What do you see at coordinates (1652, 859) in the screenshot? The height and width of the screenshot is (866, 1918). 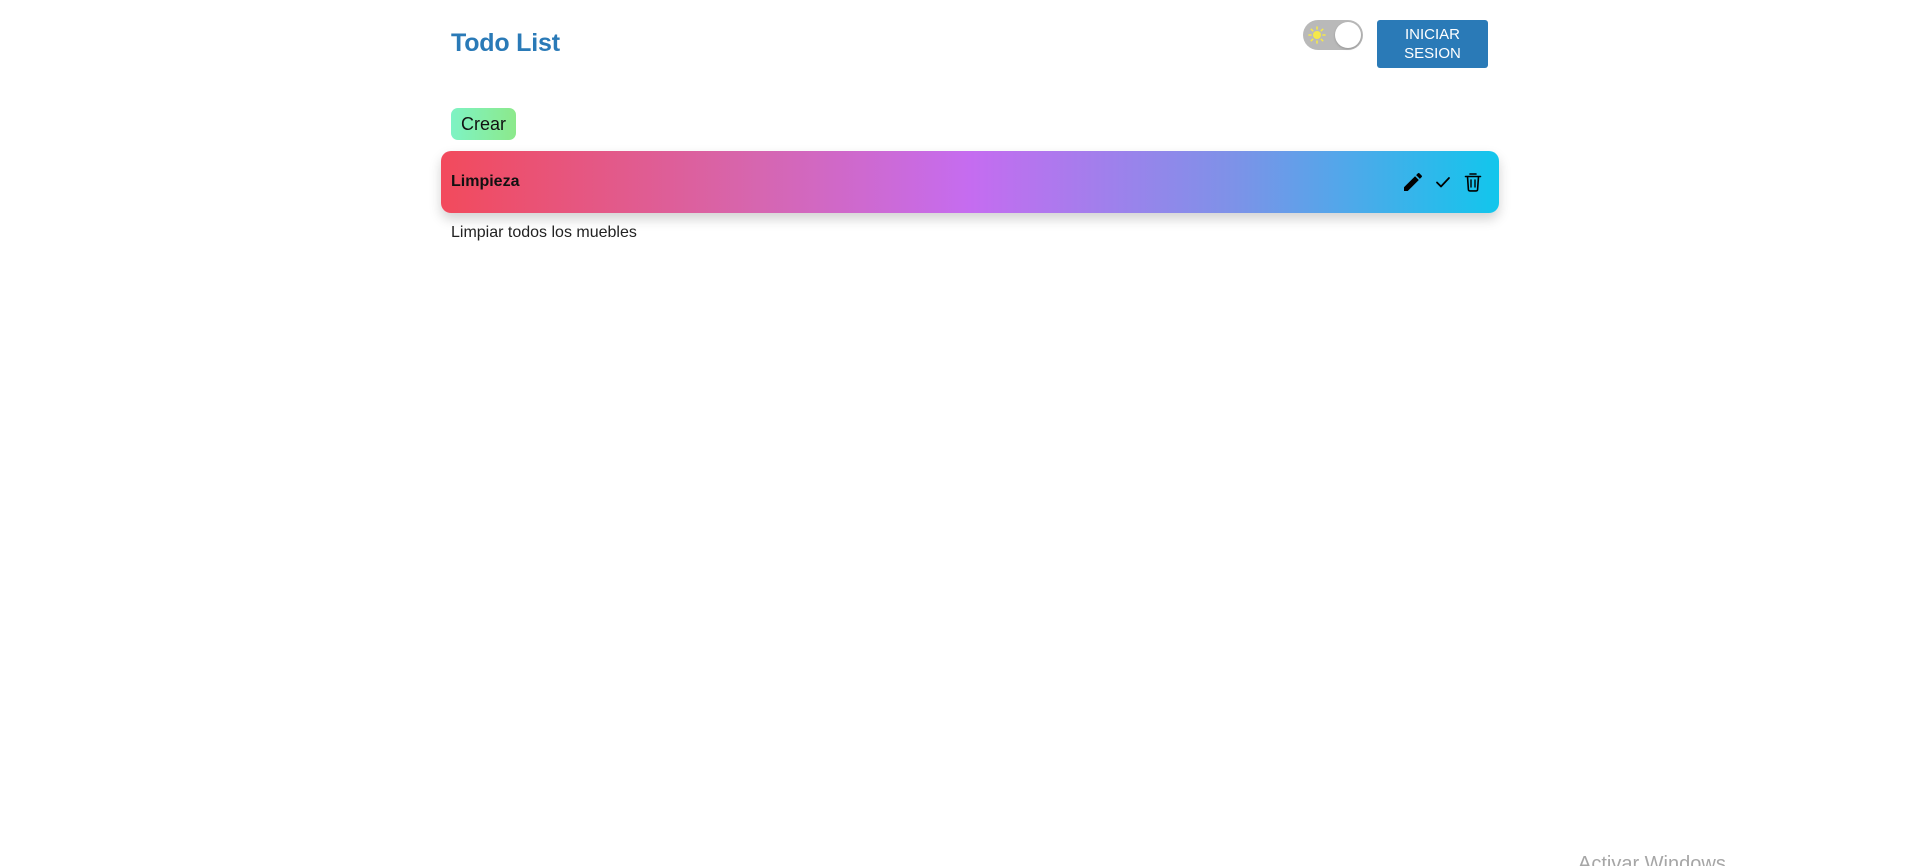 I see `windows-activation-watermark: Activar Windows` at bounding box center [1652, 859].